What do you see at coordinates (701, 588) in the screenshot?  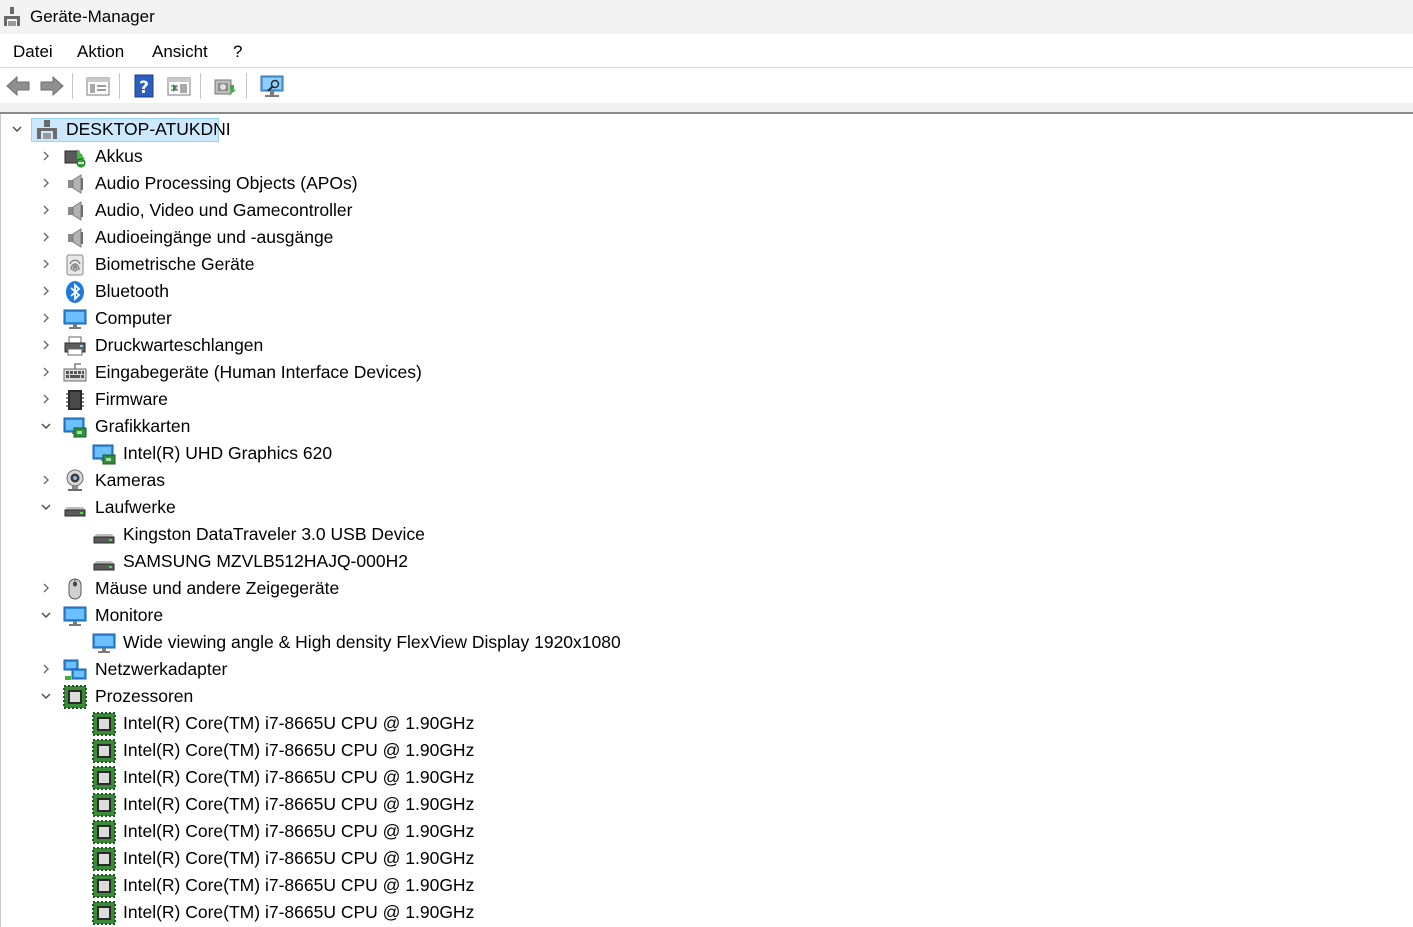 I see `tree-category: Mäuse und andere Zeigegeräte` at bounding box center [701, 588].